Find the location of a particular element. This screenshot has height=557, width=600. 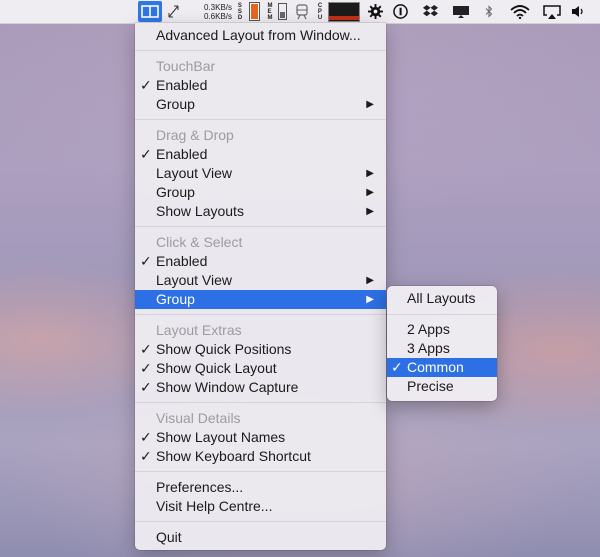

display-icon is located at coordinates (461, 11).